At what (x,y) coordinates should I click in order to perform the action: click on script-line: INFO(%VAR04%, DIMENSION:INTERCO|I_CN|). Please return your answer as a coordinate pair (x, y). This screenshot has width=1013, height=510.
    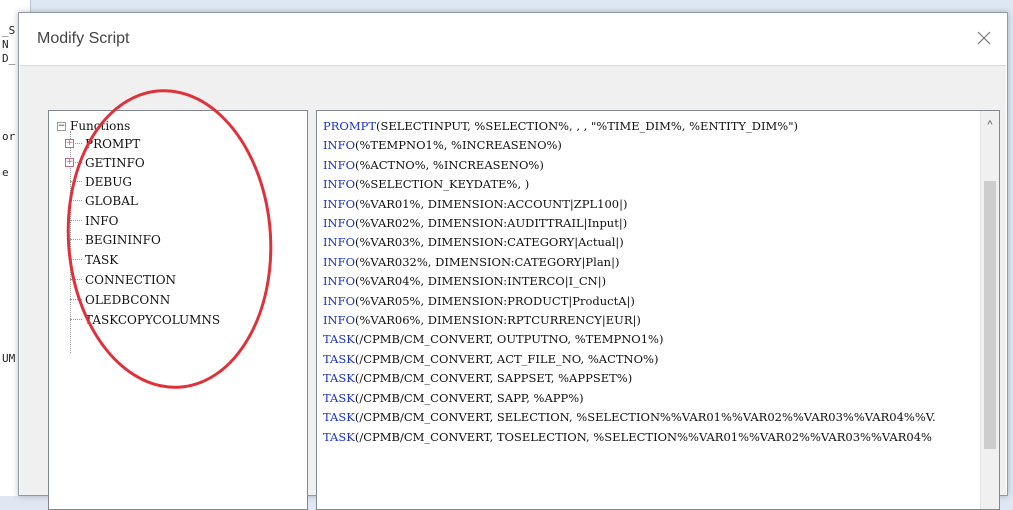
    Looking at the image, I should click on (651, 281).